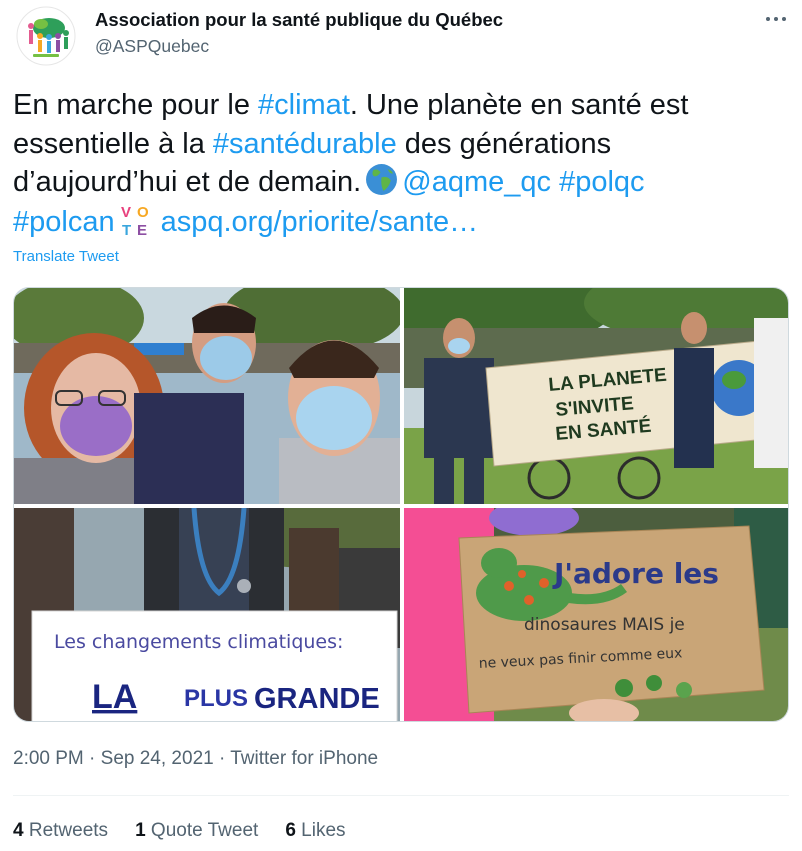 The height and width of the screenshot is (851, 802). What do you see at coordinates (143, 212) in the screenshot?
I see `svg-text: O` at bounding box center [143, 212].